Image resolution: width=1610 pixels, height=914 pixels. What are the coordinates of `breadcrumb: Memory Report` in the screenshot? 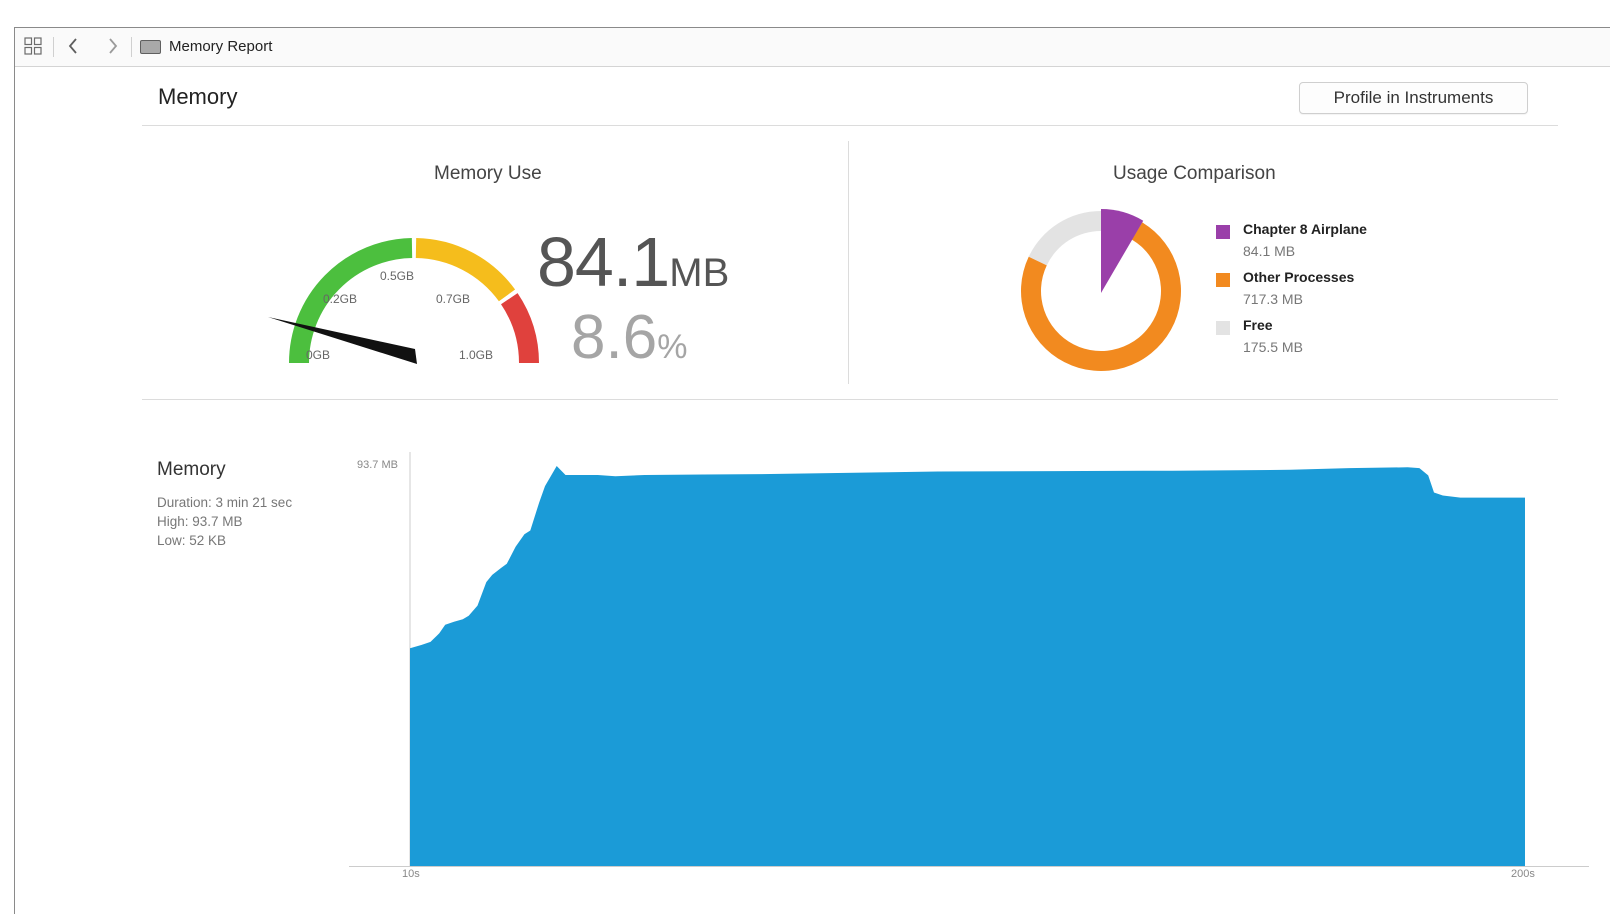 It's located at (206, 46).